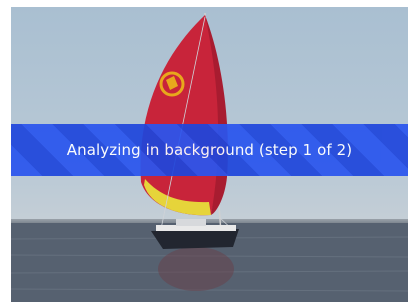 This screenshot has width=419, height=303. Describe the element at coordinates (209, 221) in the screenshot. I see `shoreline` at that location.